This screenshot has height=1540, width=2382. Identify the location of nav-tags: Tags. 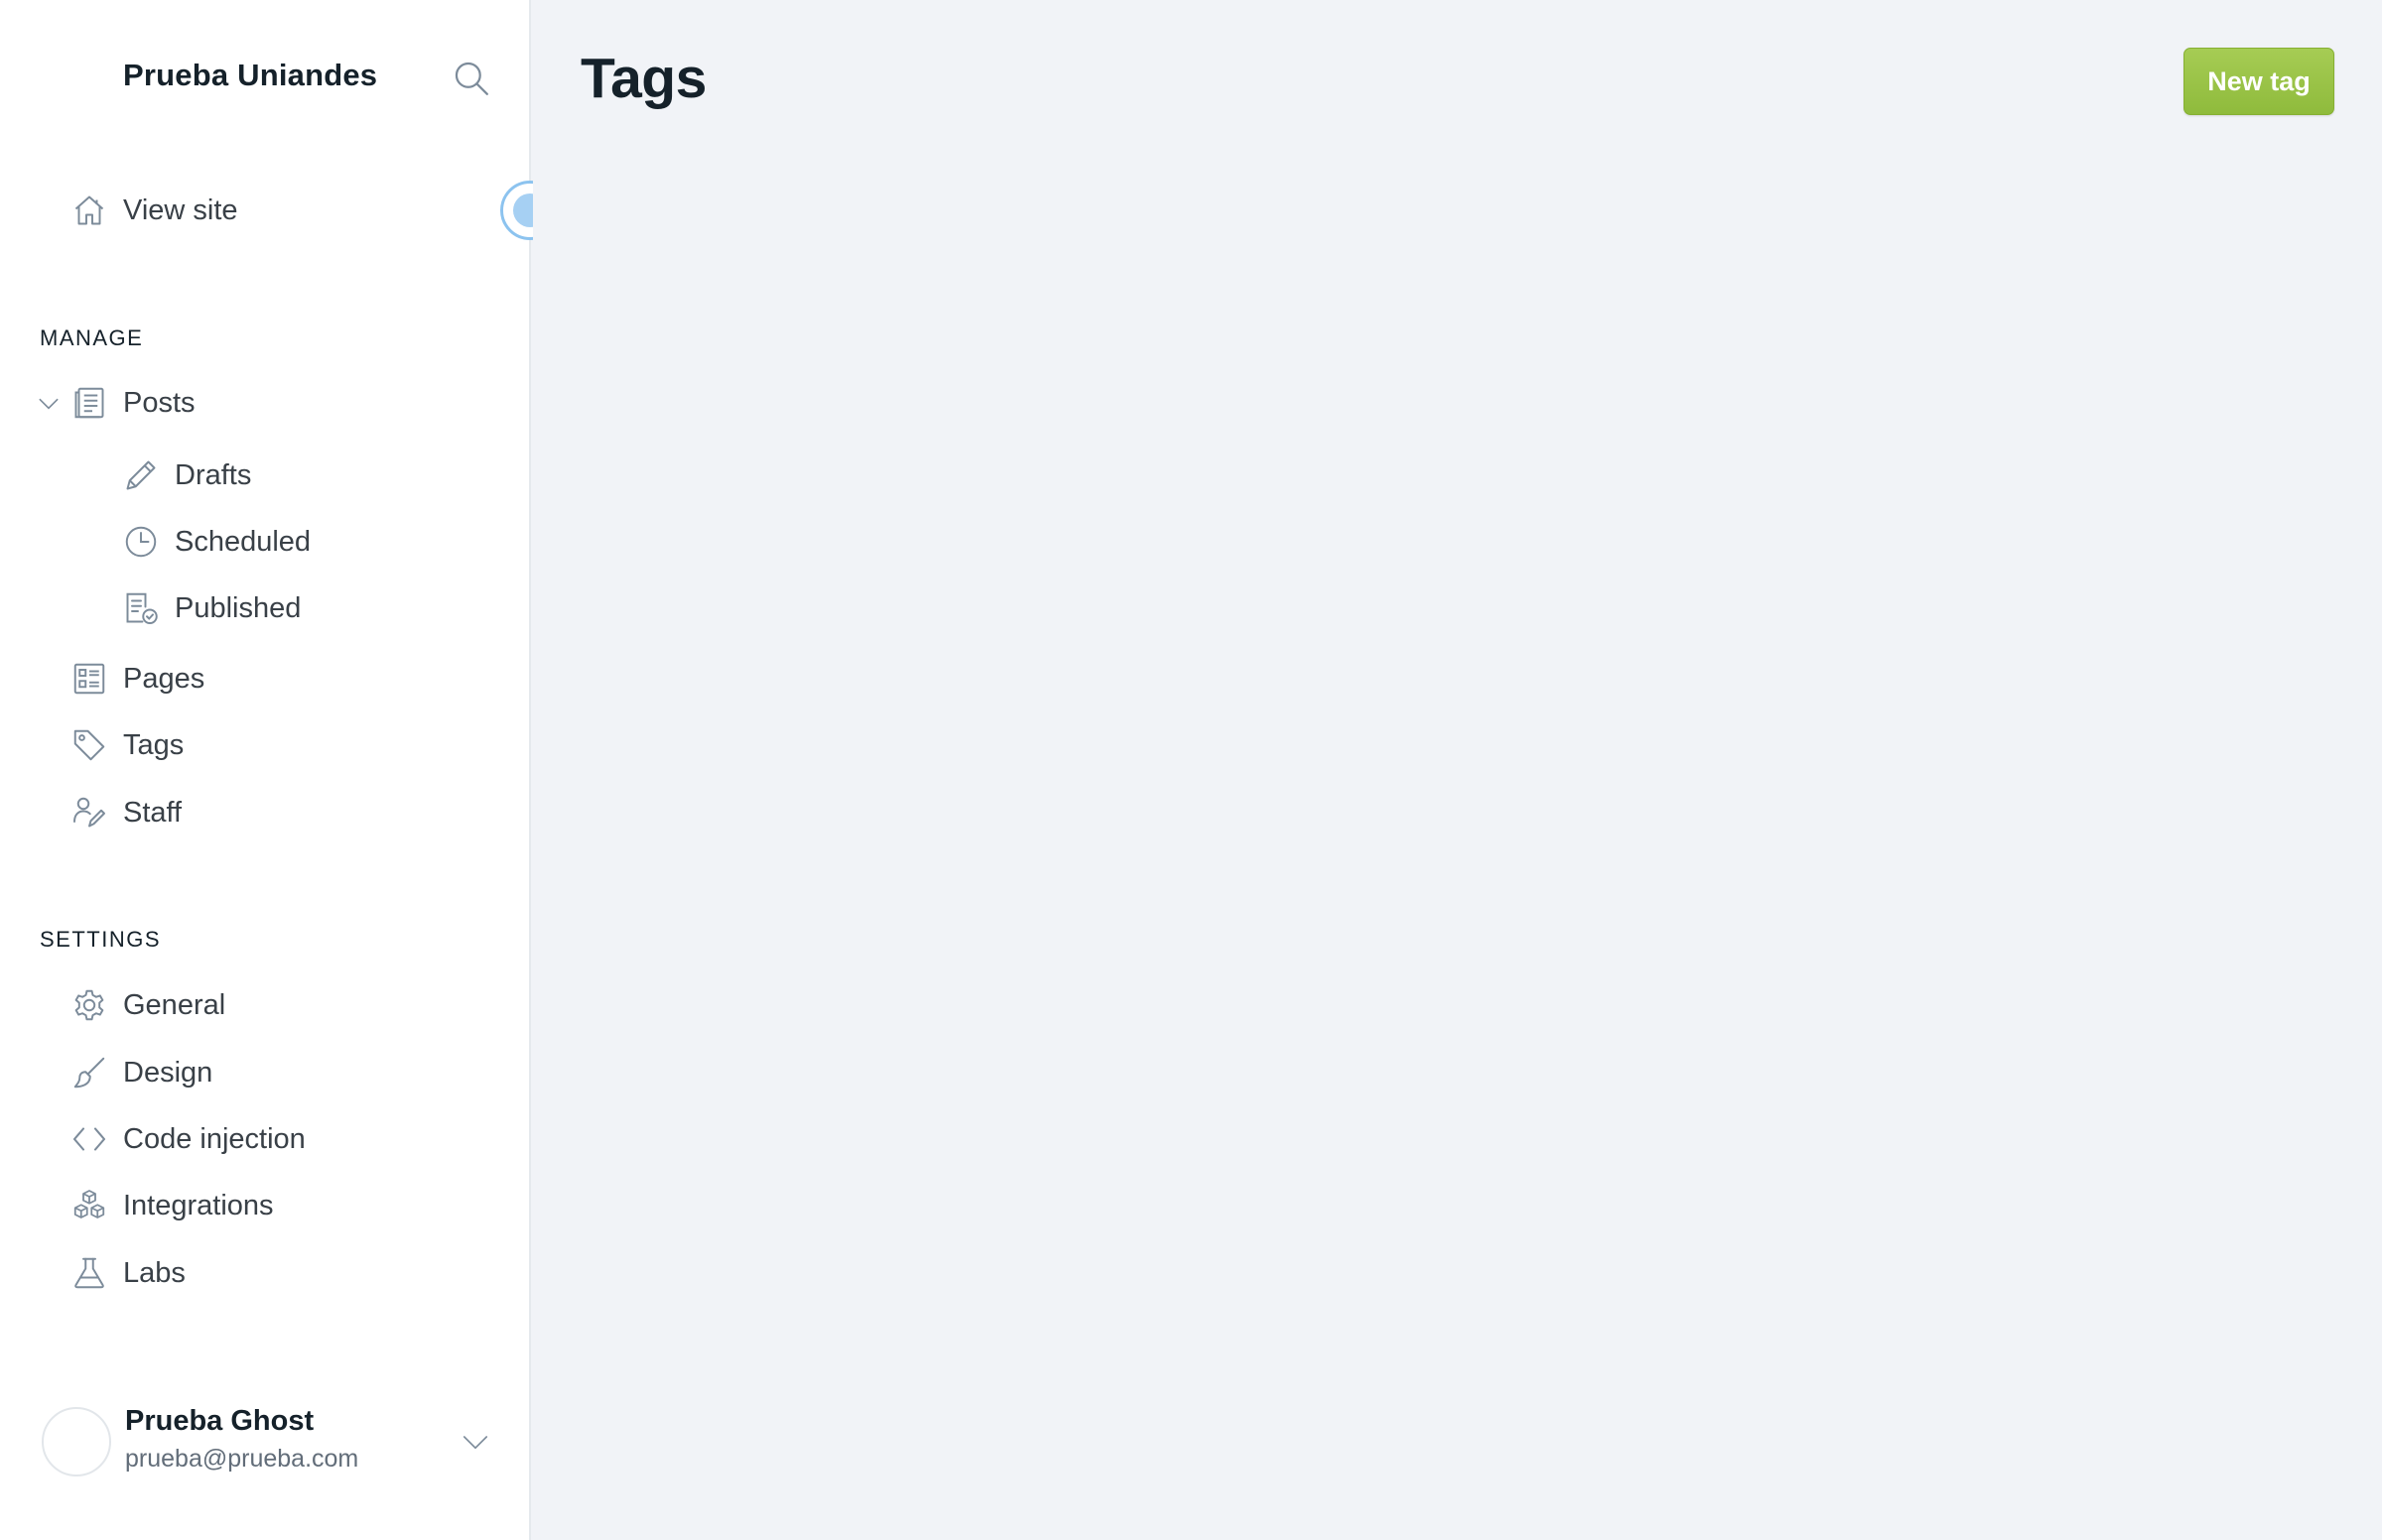
(128, 745).